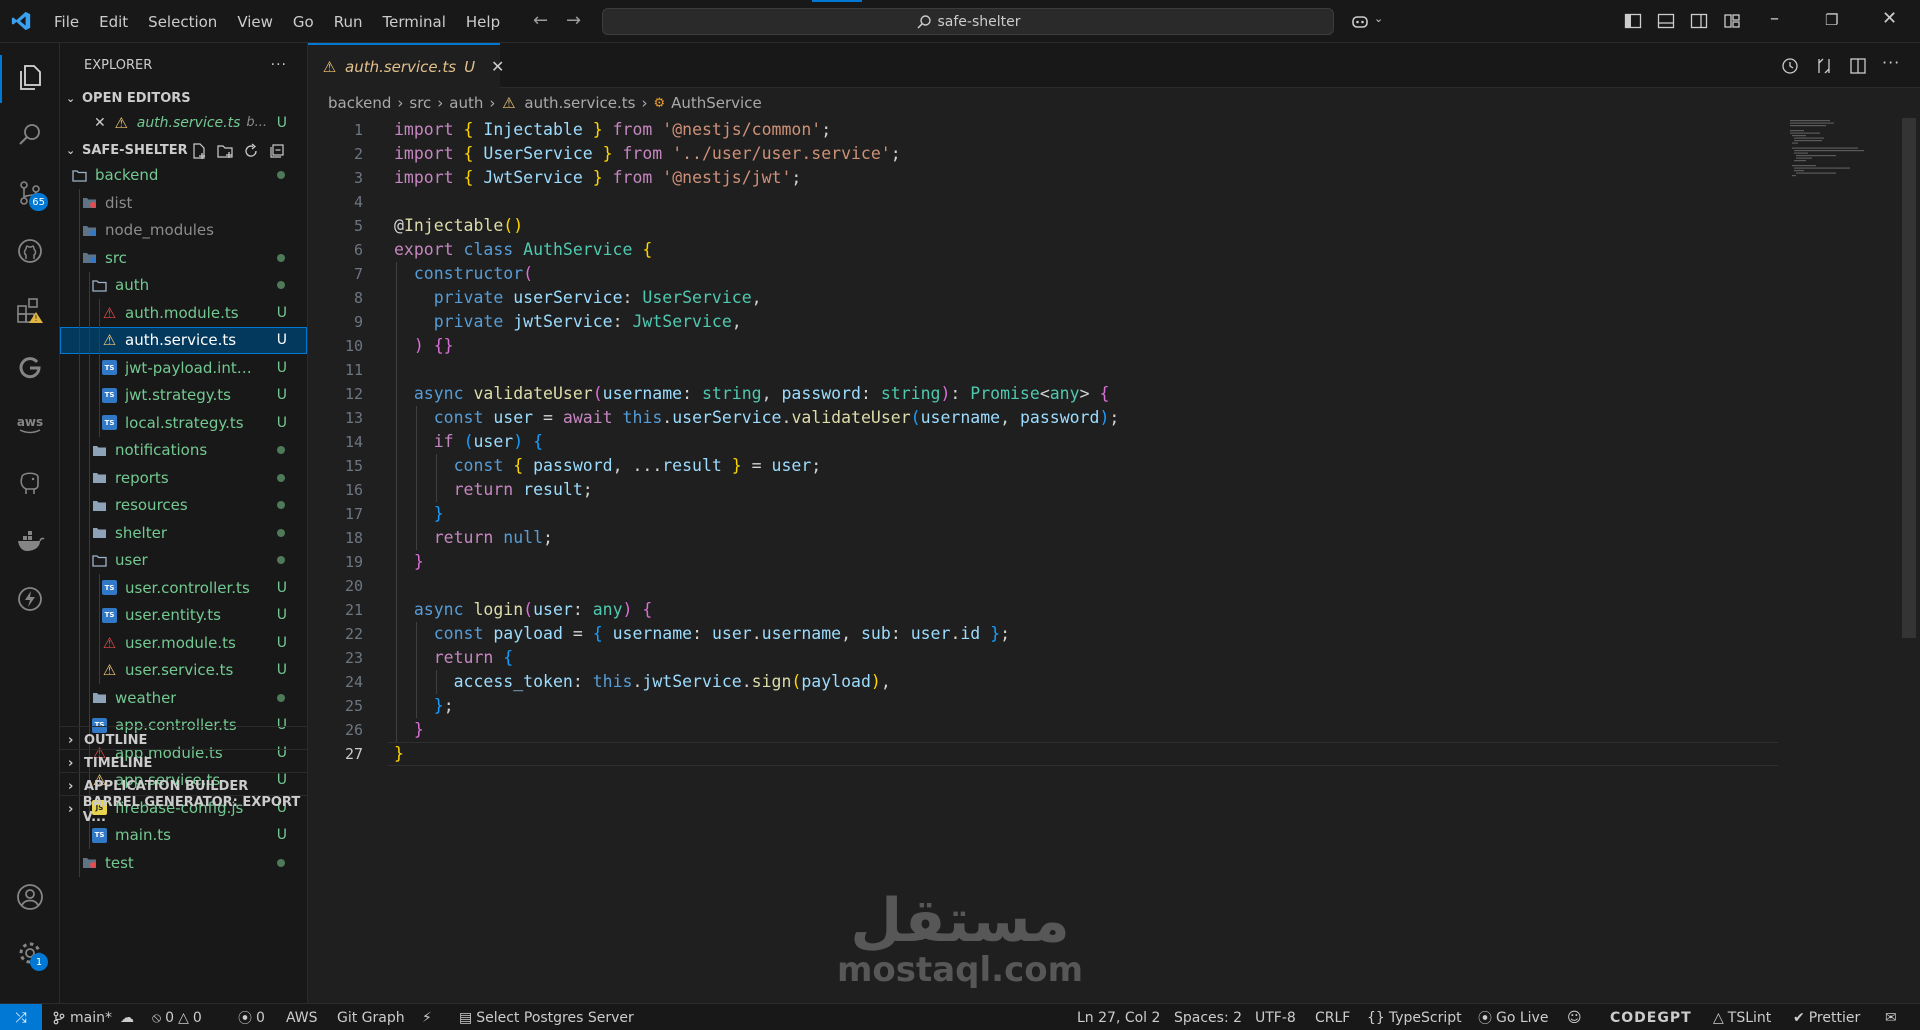 Image resolution: width=1920 pixels, height=1030 pixels. What do you see at coordinates (1360, 21) in the screenshot?
I see `copilot-icon` at bounding box center [1360, 21].